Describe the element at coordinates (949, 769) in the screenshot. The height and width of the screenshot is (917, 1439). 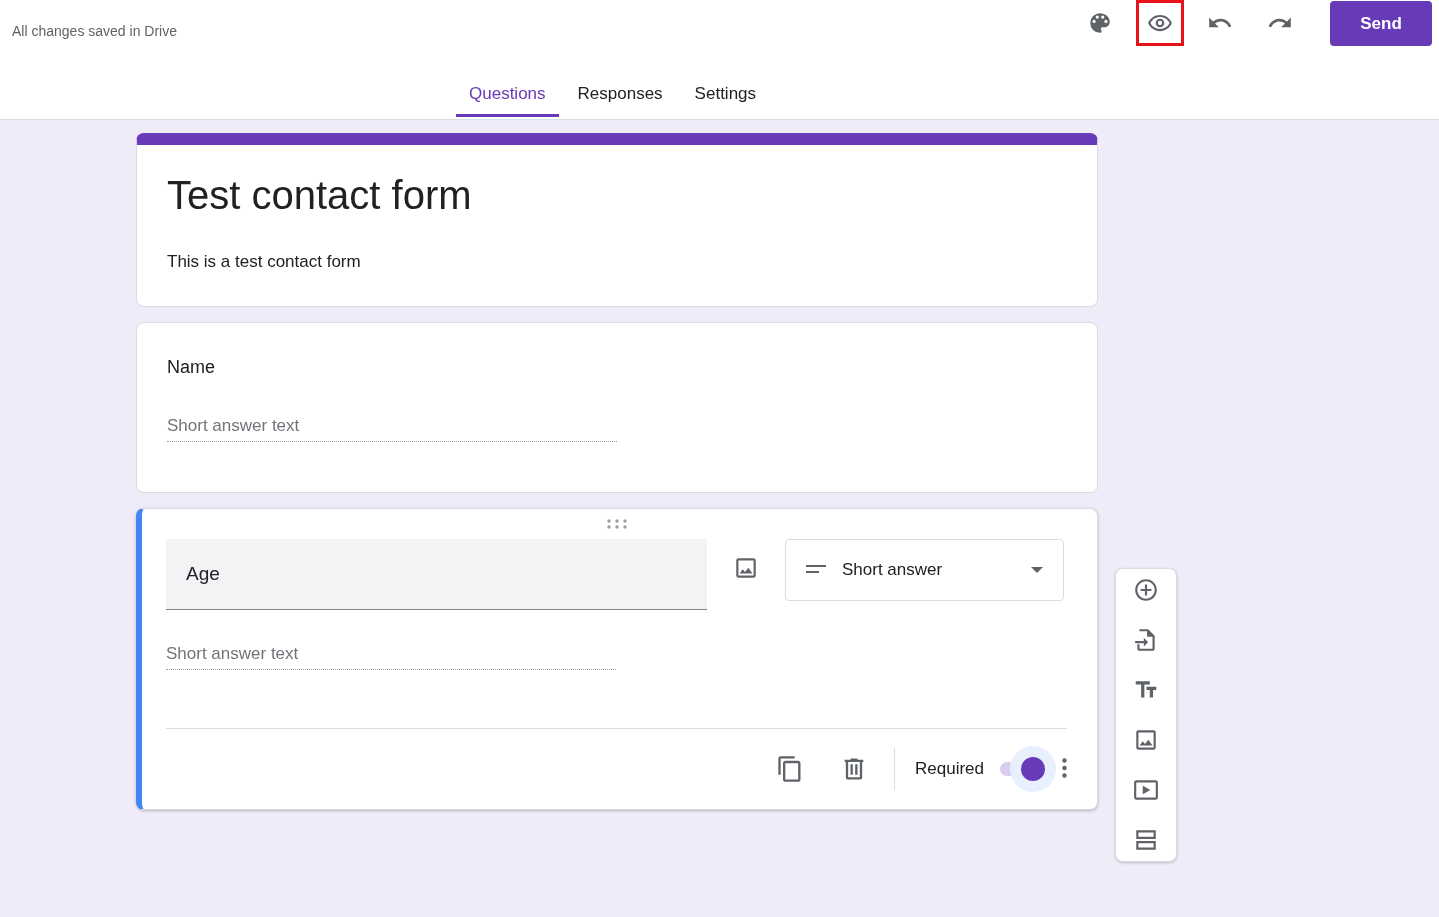
I see `required-label: Required` at that location.